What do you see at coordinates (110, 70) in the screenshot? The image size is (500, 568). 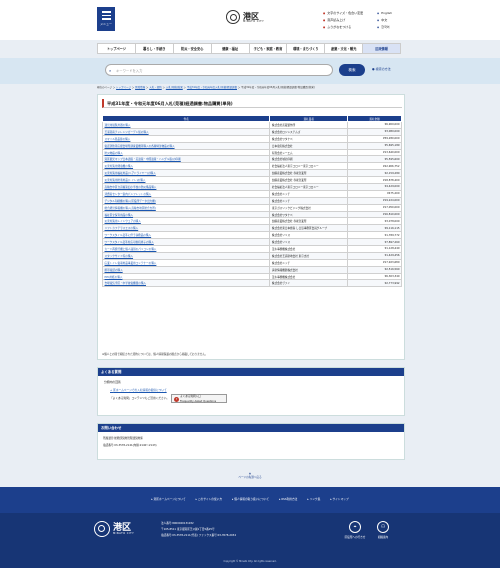 I see `search-icon: ⌕` at bounding box center [110, 70].